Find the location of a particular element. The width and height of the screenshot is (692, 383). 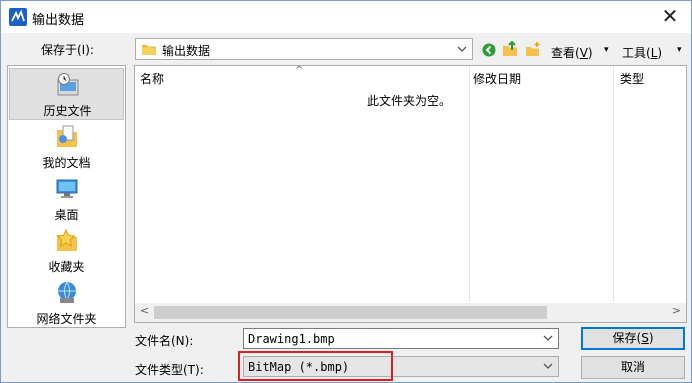

sidebar-item-my-documents: 我的文档 is located at coordinates (66, 147).